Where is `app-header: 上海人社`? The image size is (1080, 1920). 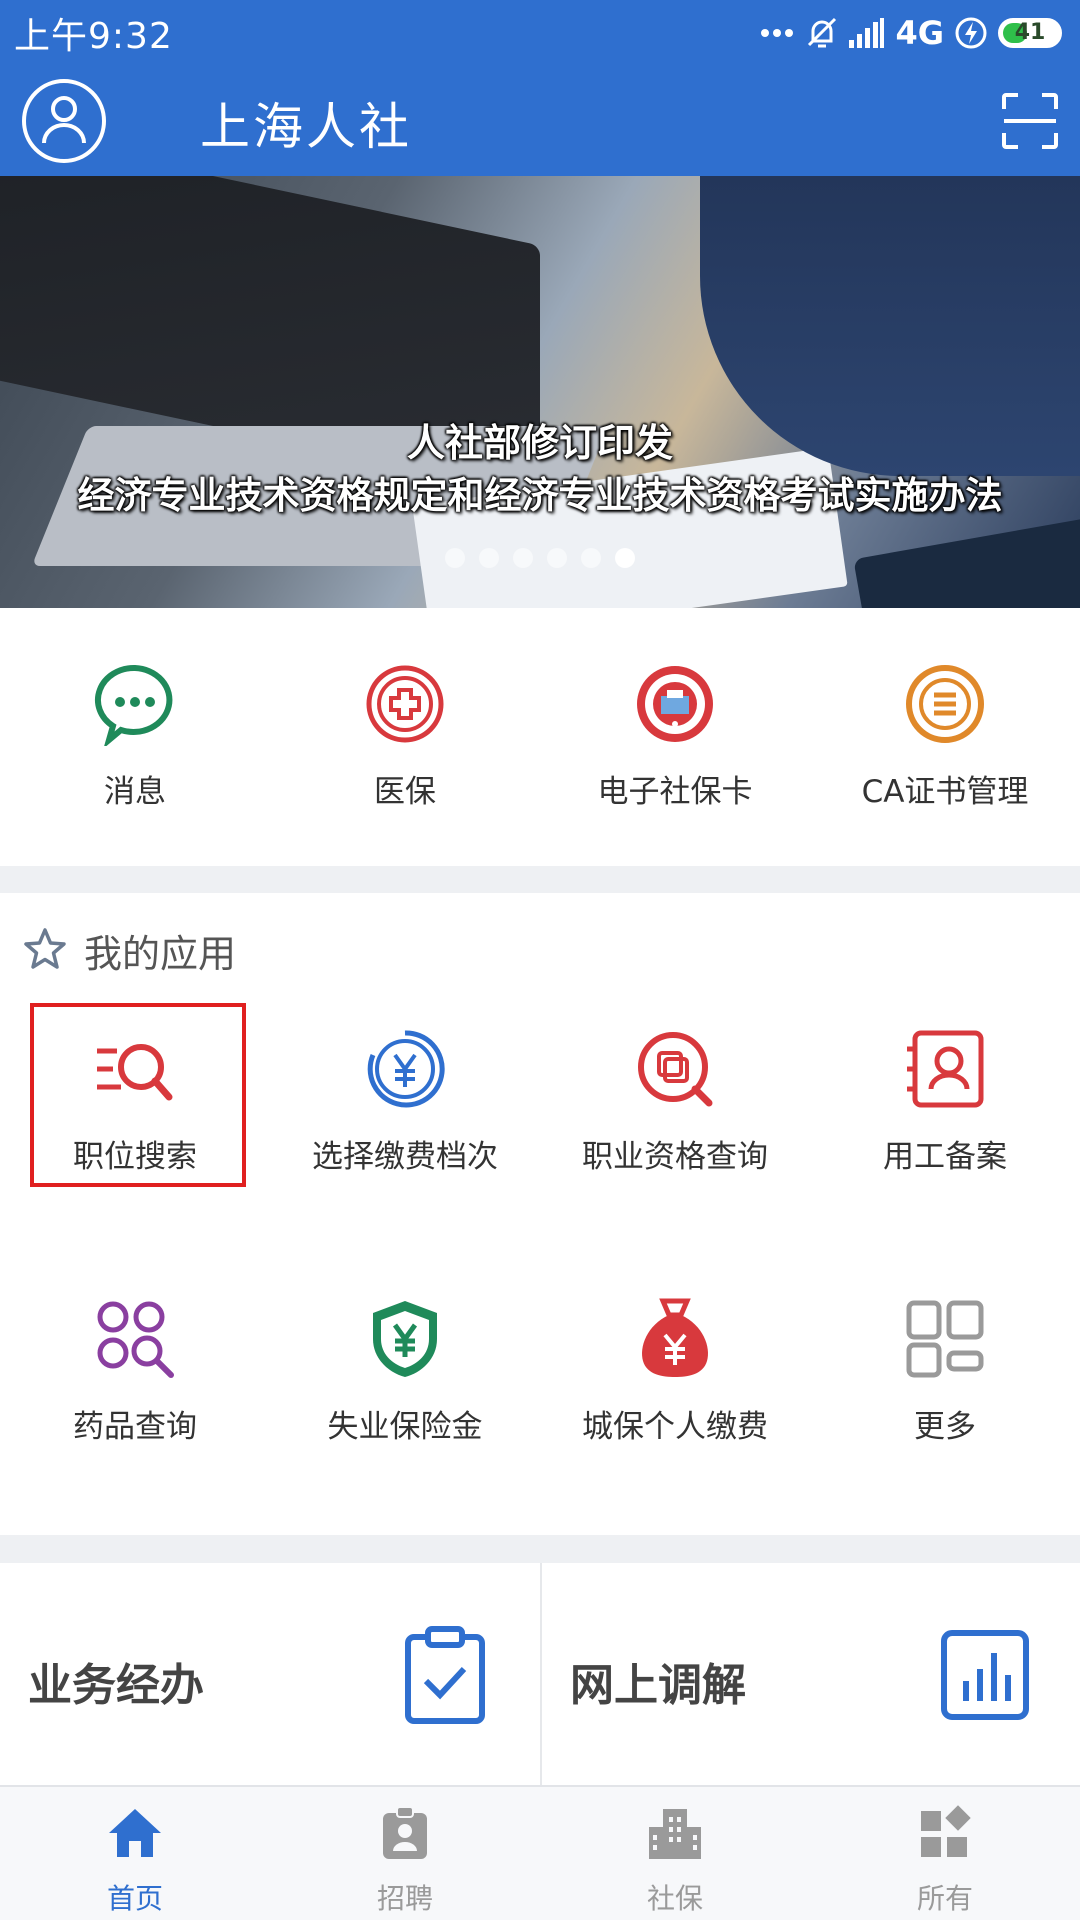 app-header: 上海人社 is located at coordinates (540, 120).